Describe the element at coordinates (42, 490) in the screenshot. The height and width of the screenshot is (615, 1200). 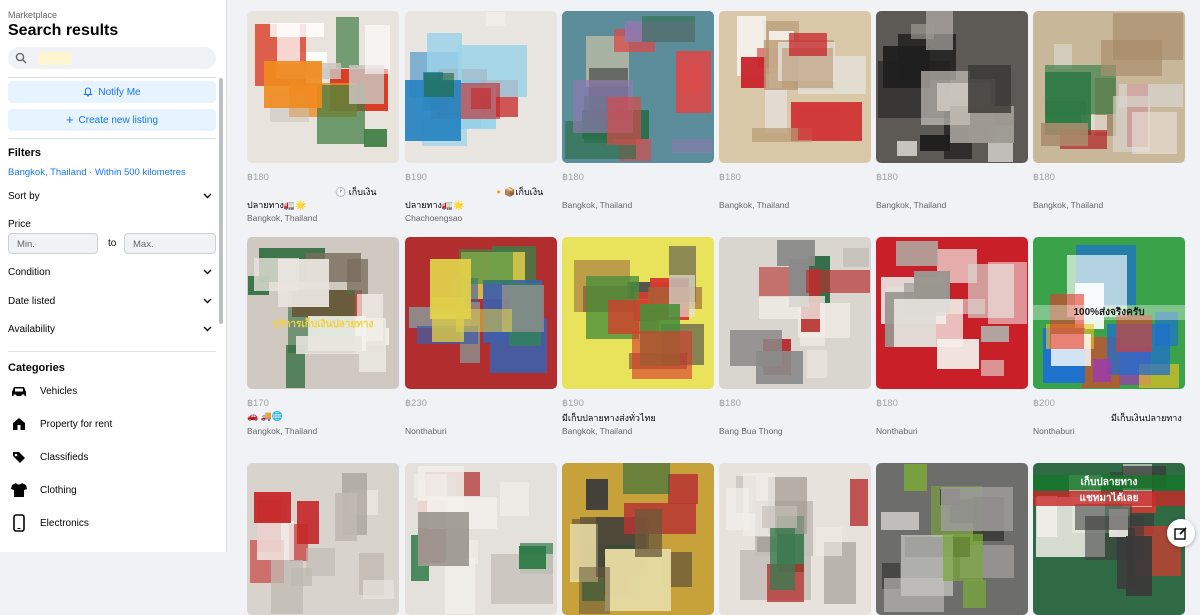
I see `category-clothing: Clothing` at that location.